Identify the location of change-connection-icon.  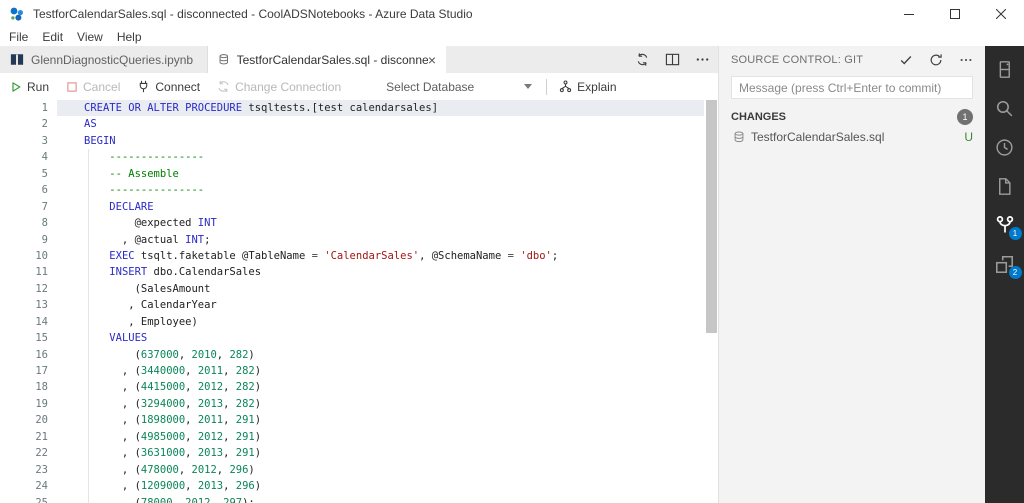
(223, 86).